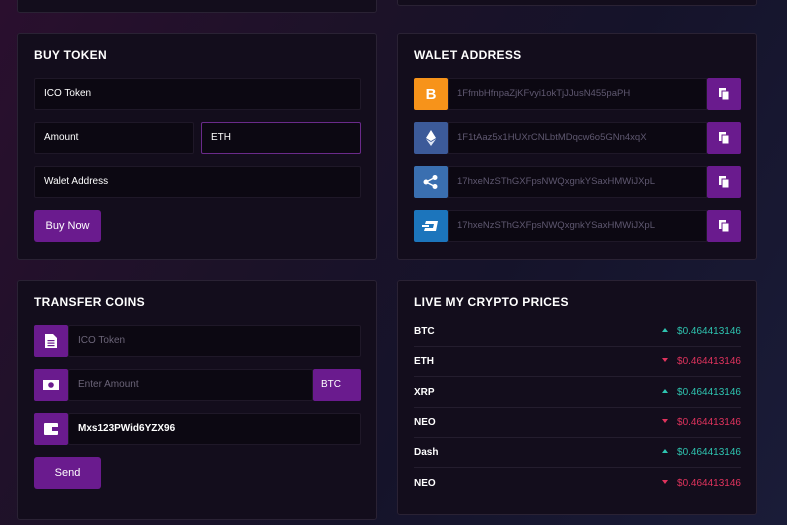 Image resolution: width=787 pixels, height=525 pixels. I want to click on buy-now-button: Buy Now, so click(67, 226).